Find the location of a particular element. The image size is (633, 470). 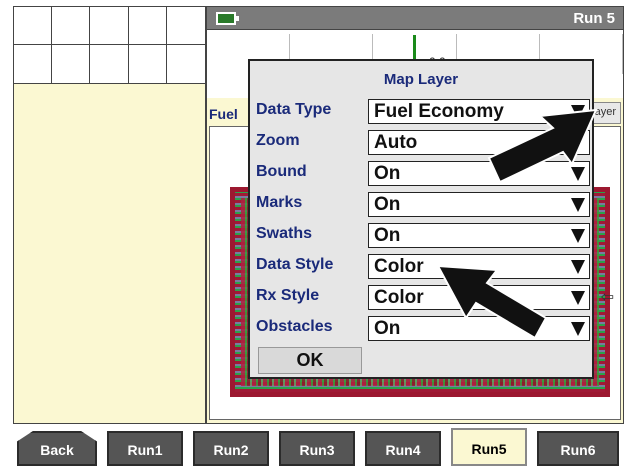

callout-arrows is located at coordinates (517, 224).